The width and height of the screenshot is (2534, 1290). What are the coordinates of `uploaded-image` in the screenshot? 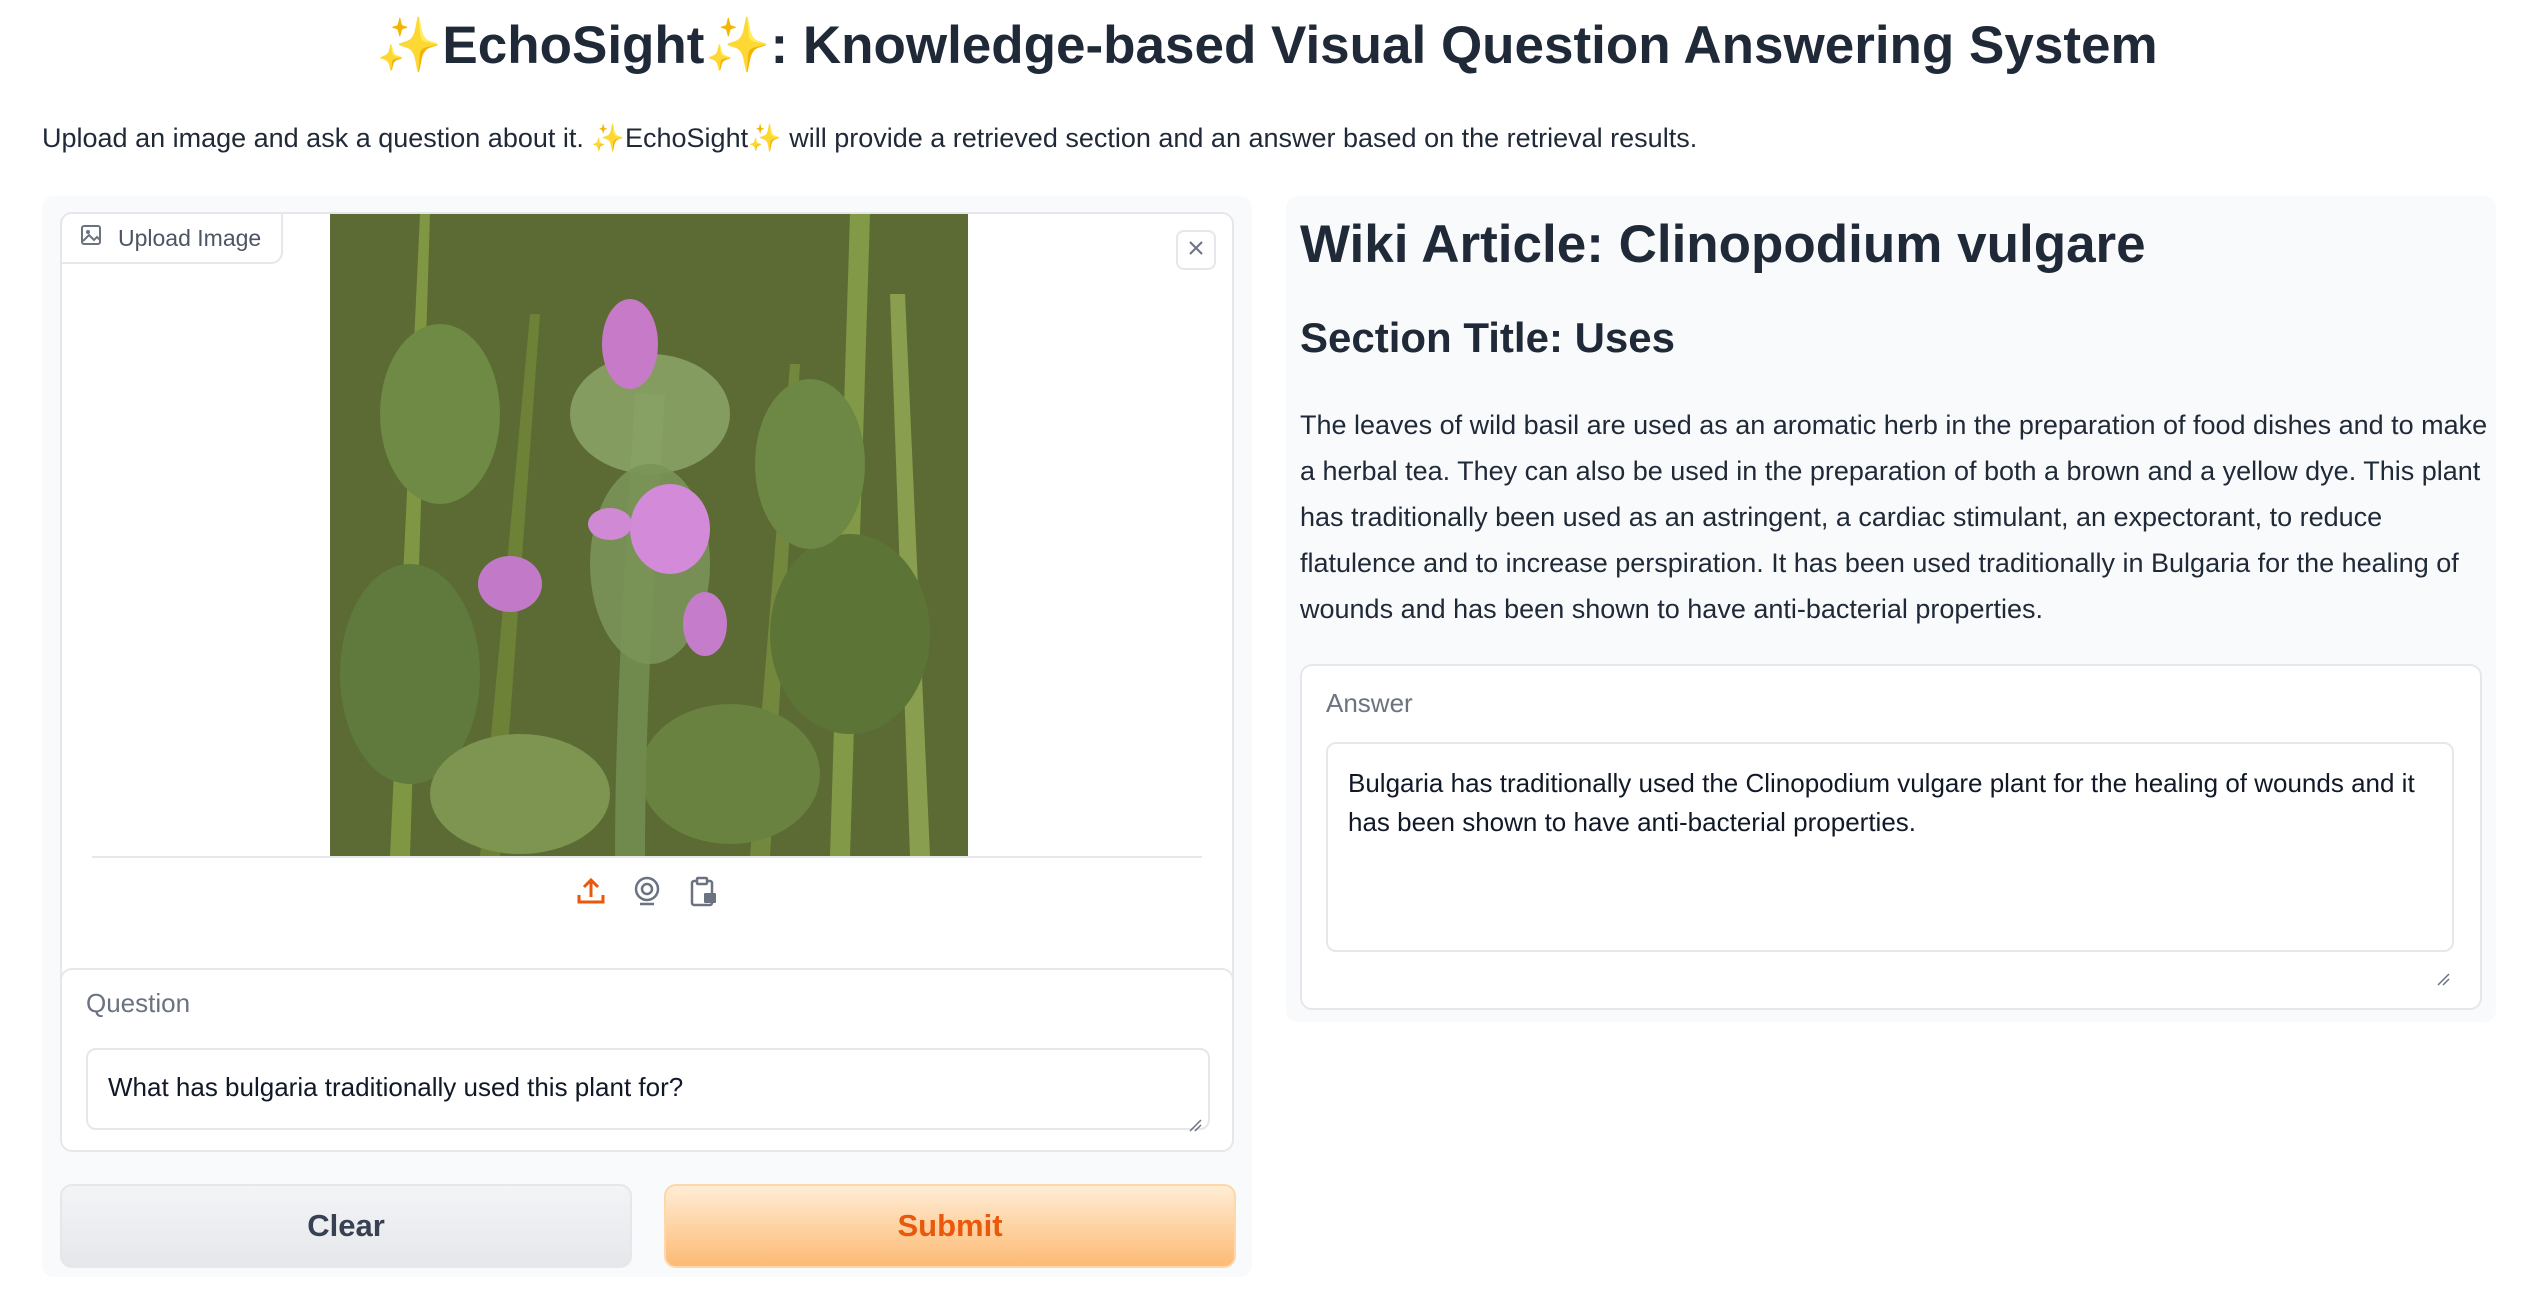 It's located at (649, 535).